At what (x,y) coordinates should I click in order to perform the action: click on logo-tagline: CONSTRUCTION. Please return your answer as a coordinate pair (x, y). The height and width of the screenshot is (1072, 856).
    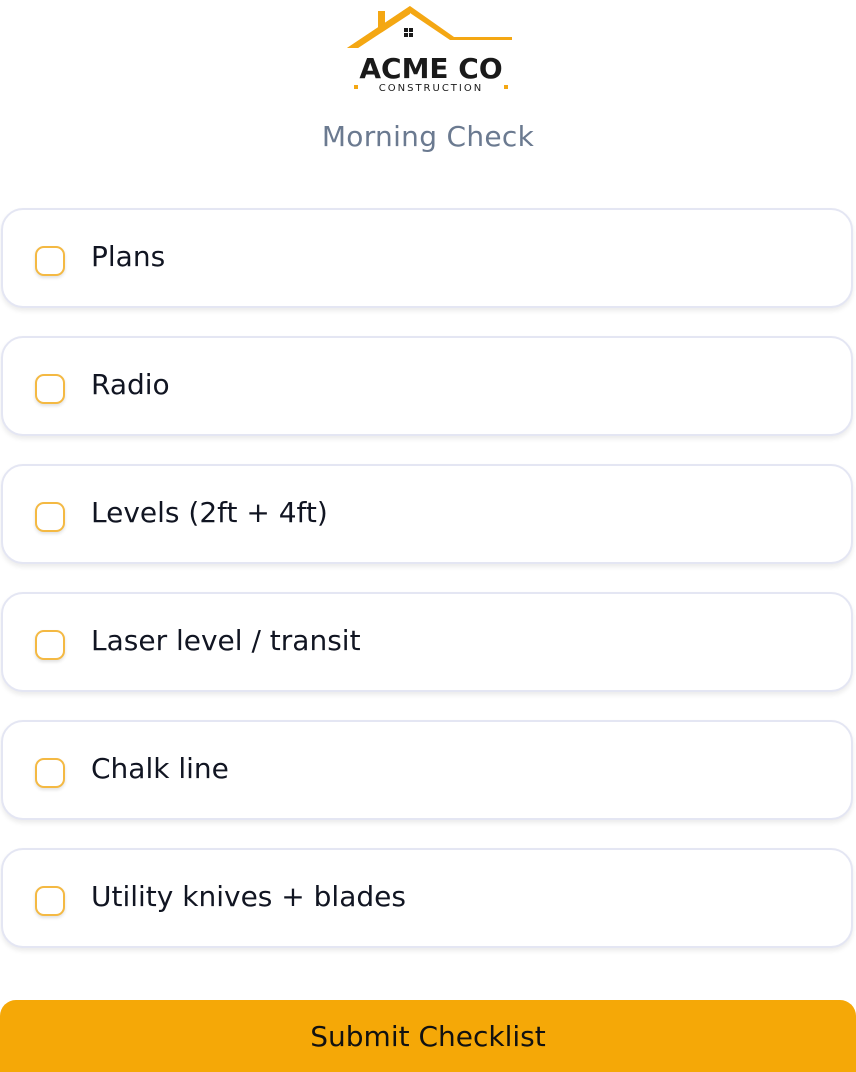
    Looking at the image, I should click on (431, 88).